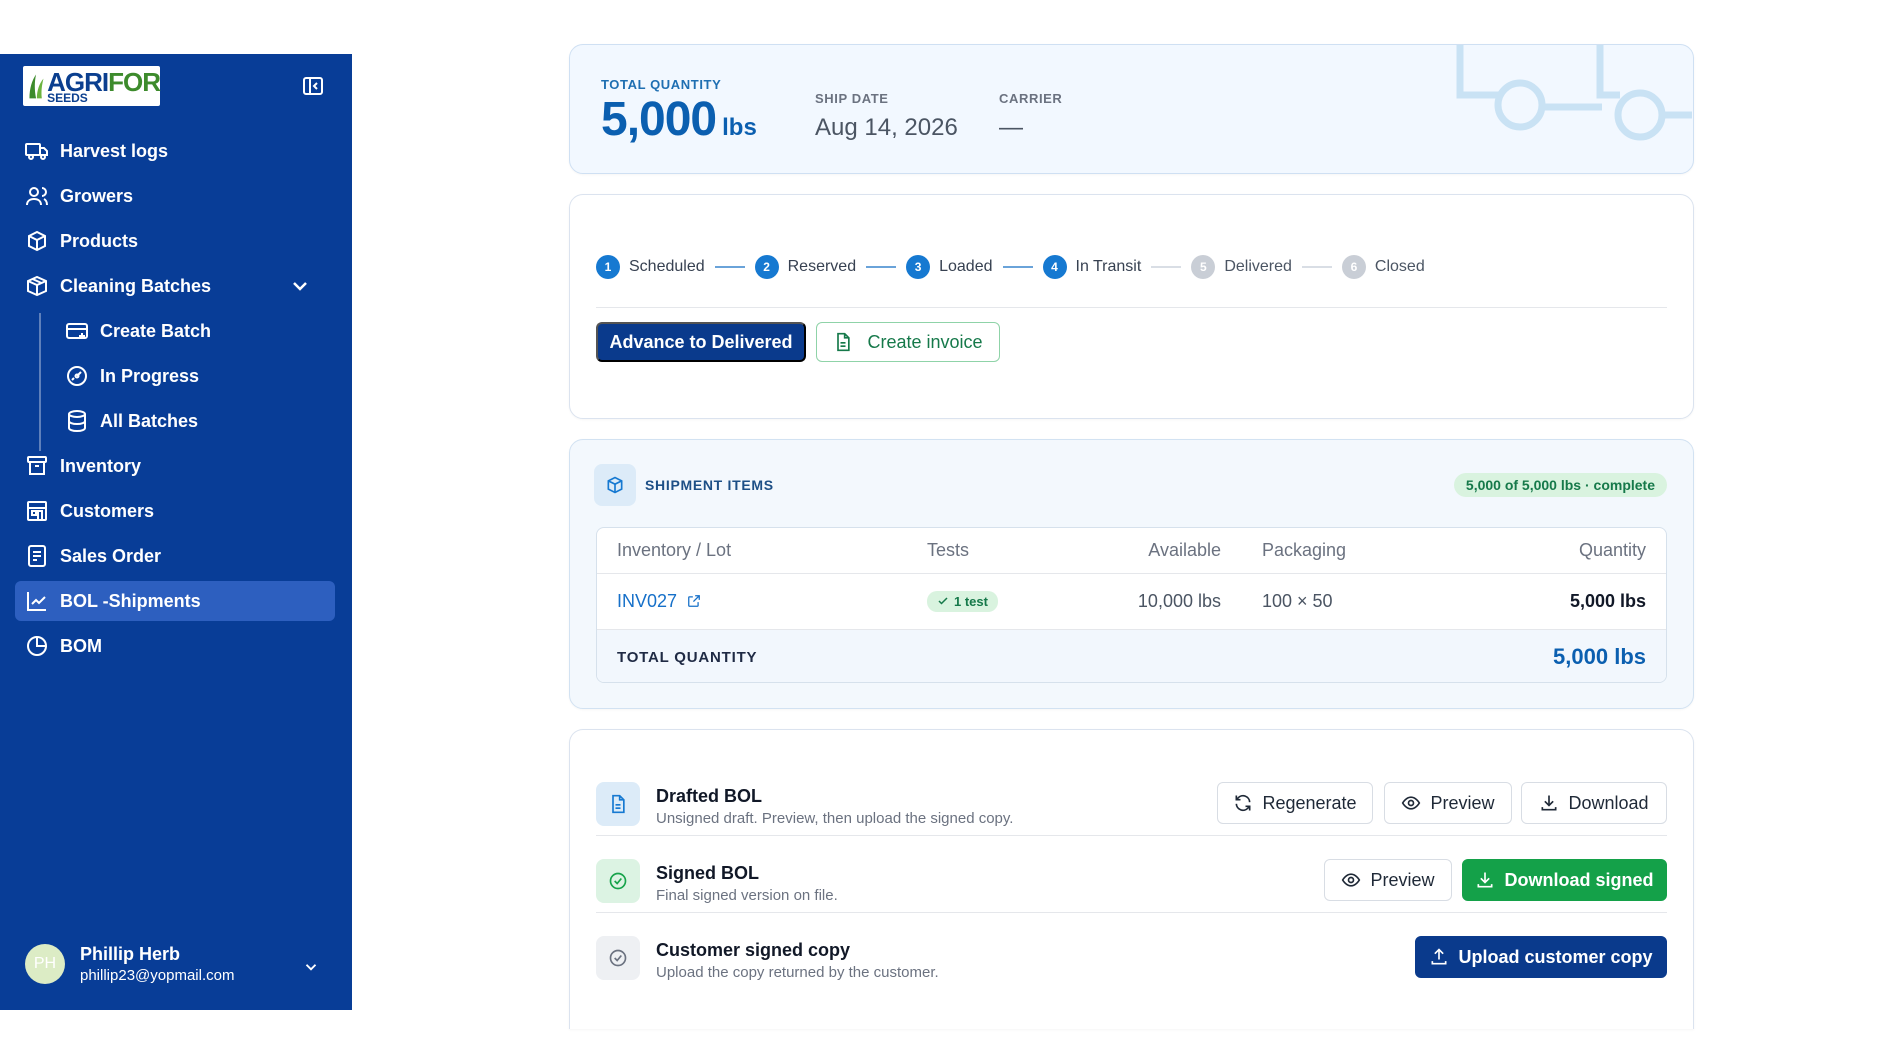 The height and width of the screenshot is (1060, 1884). Describe the element at coordinates (1011, 127) in the screenshot. I see `carrier-value: —` at that location.